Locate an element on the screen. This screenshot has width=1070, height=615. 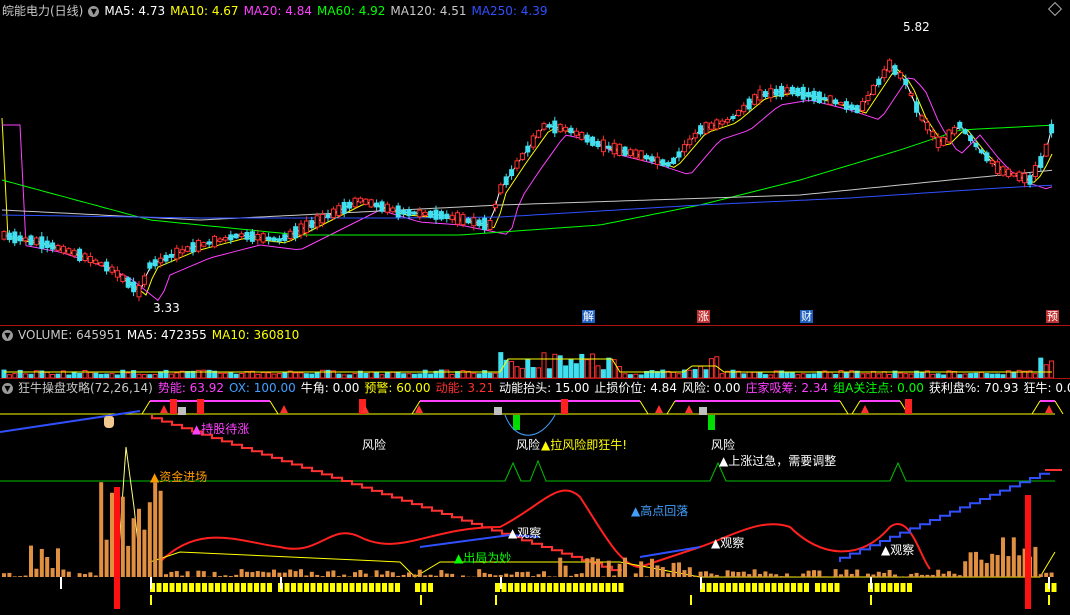
indicator-legend-item: 狂牛: 0.00 is located at coordinates (1046, 388).